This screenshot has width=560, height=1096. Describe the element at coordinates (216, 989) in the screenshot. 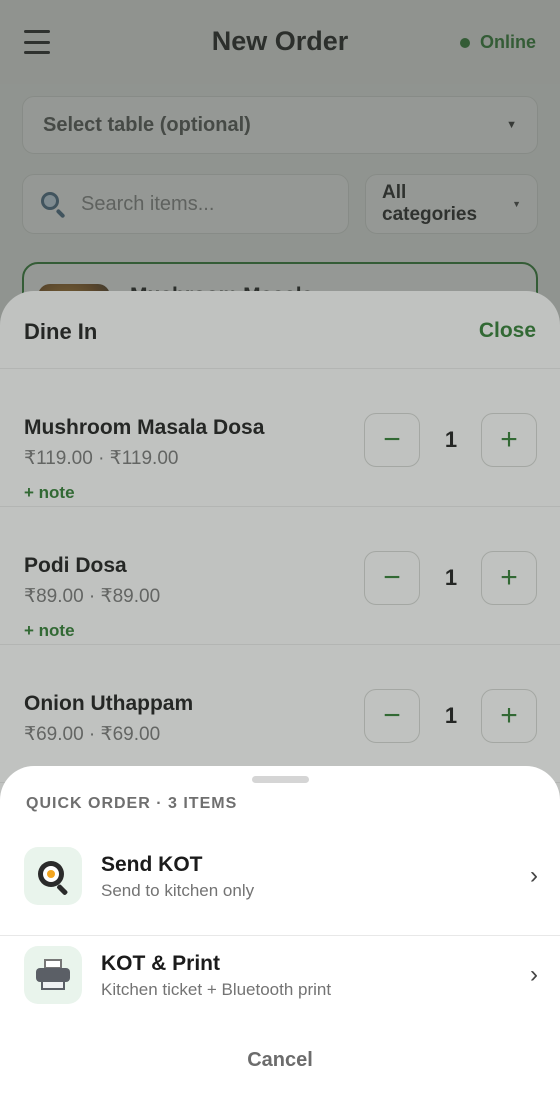

I see `option-subtitle: Kitchen ticket + Bluetooth print` at that location.